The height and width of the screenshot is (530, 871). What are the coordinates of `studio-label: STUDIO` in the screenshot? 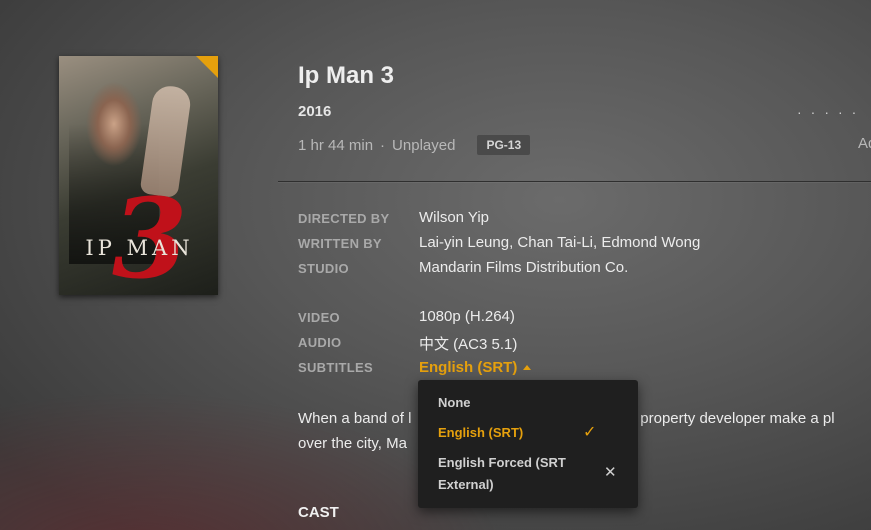 It's located at (323, 268).